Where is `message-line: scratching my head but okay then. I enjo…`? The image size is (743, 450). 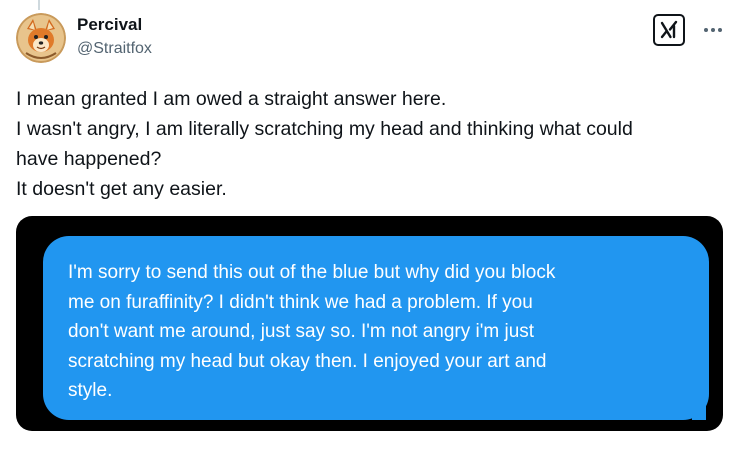 message-line: scratching my head but okay then. I enjo… is located at coordinates (307, 361).